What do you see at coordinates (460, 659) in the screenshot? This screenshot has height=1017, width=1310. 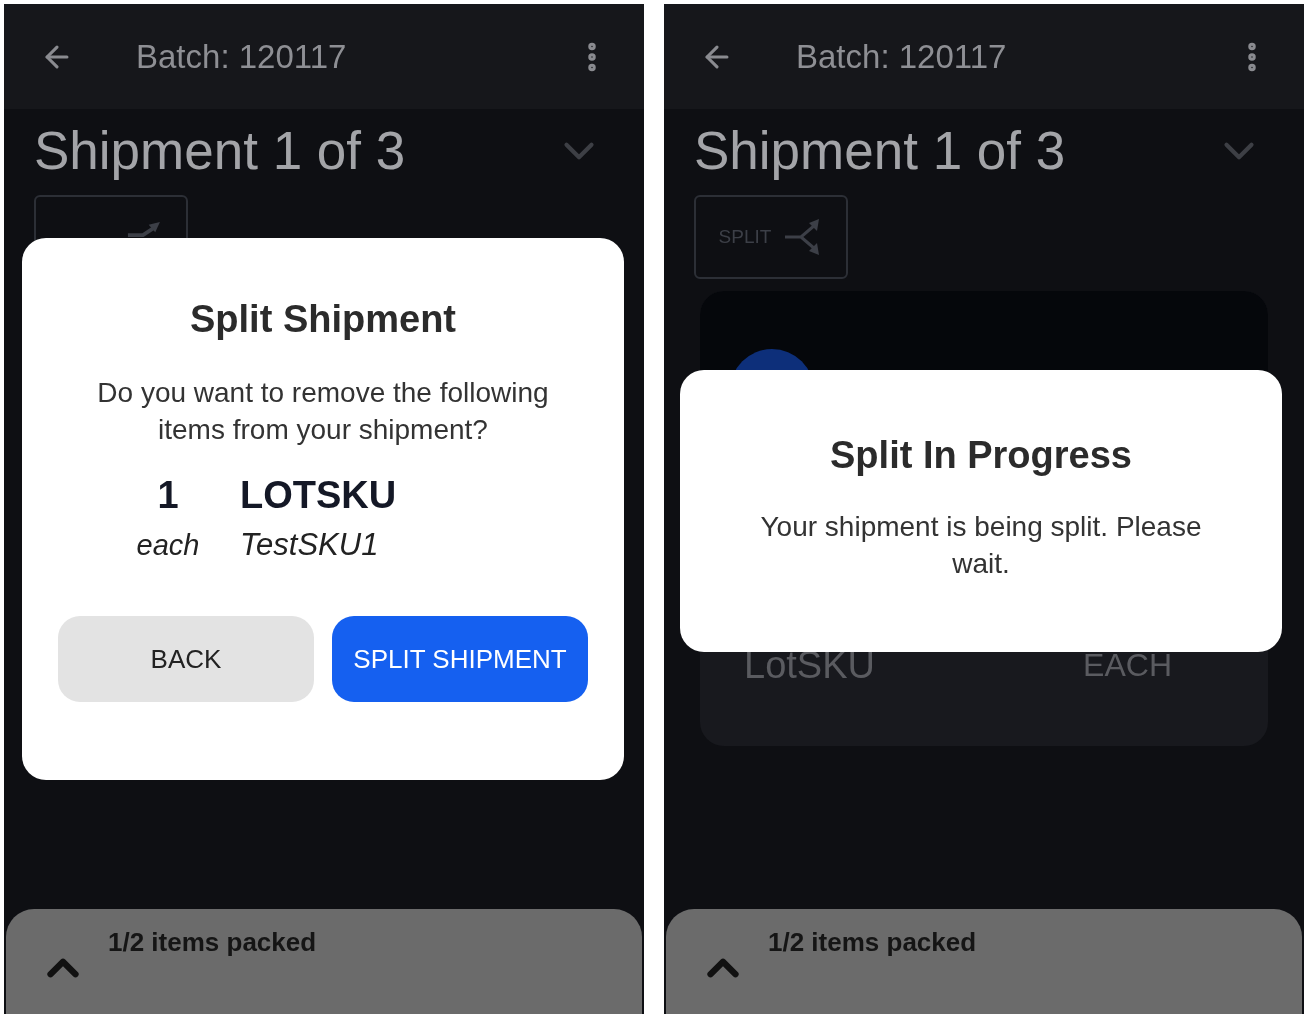 I see `split-shipment-button: SPLIT SHIPMENT` at bounding box center [460, 659].